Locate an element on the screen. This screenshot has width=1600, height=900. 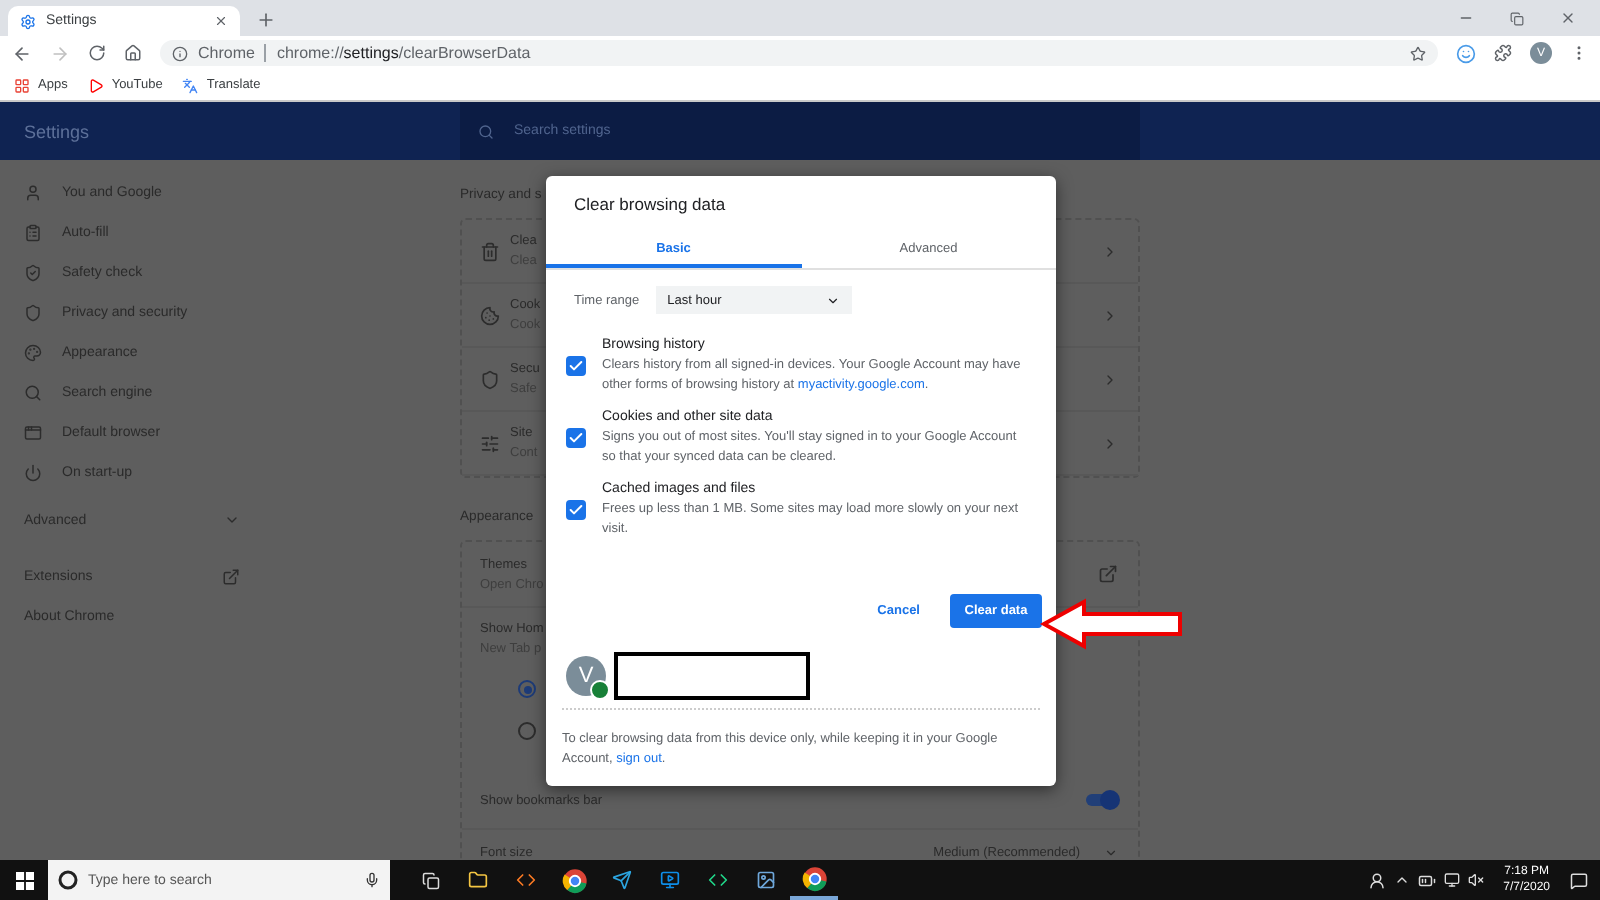
star-icon is located at coordinates (1418, 53).